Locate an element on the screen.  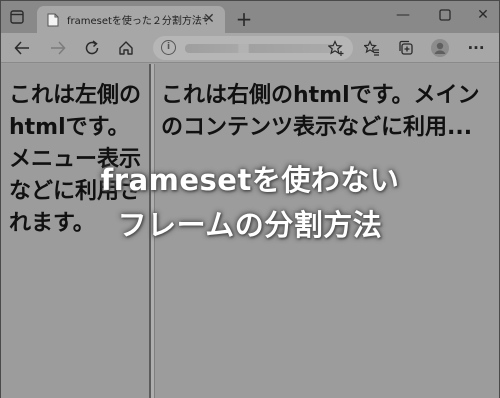
refresh-icon is located at coordinates (92, 48).